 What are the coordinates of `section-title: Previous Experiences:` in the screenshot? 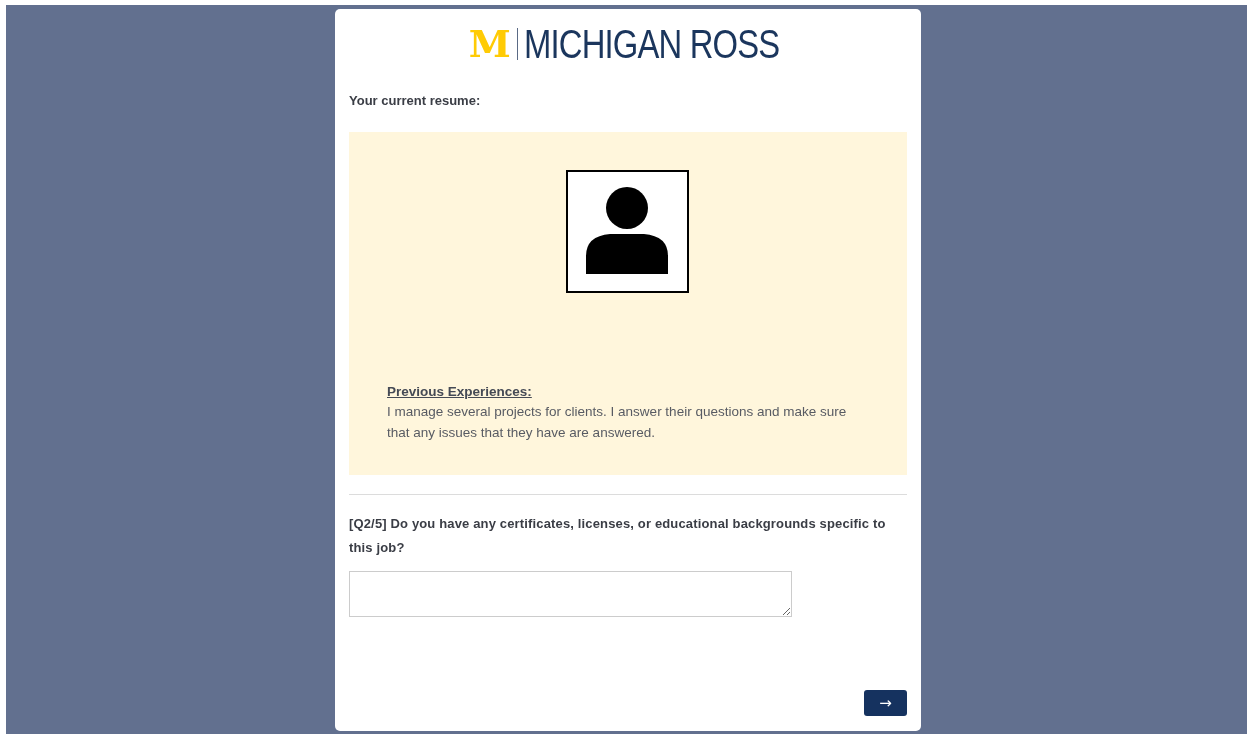 It's located at (460, 391).